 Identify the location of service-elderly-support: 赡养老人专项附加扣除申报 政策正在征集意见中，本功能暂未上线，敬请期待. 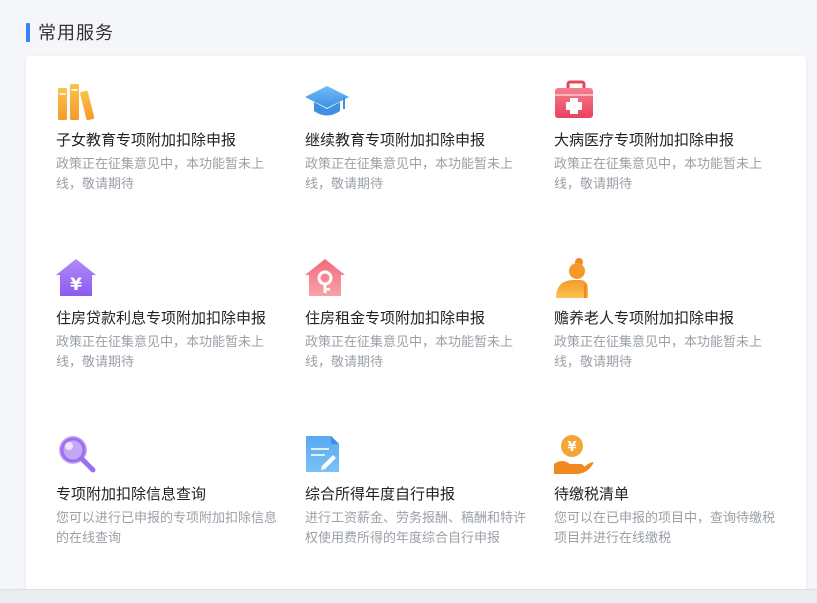
(672, 315).